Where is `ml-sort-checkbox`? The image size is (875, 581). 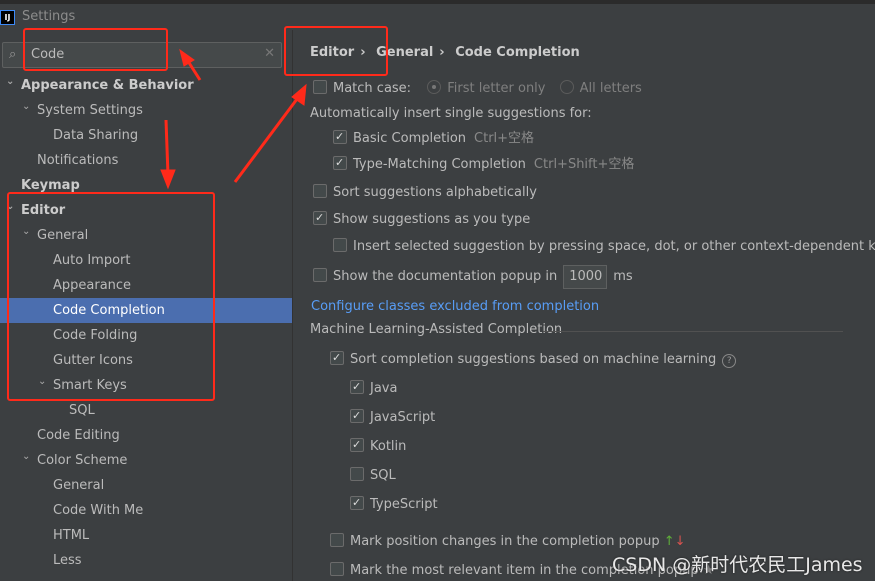
ml-sort-checkbox is located at coordinates (337, 358).